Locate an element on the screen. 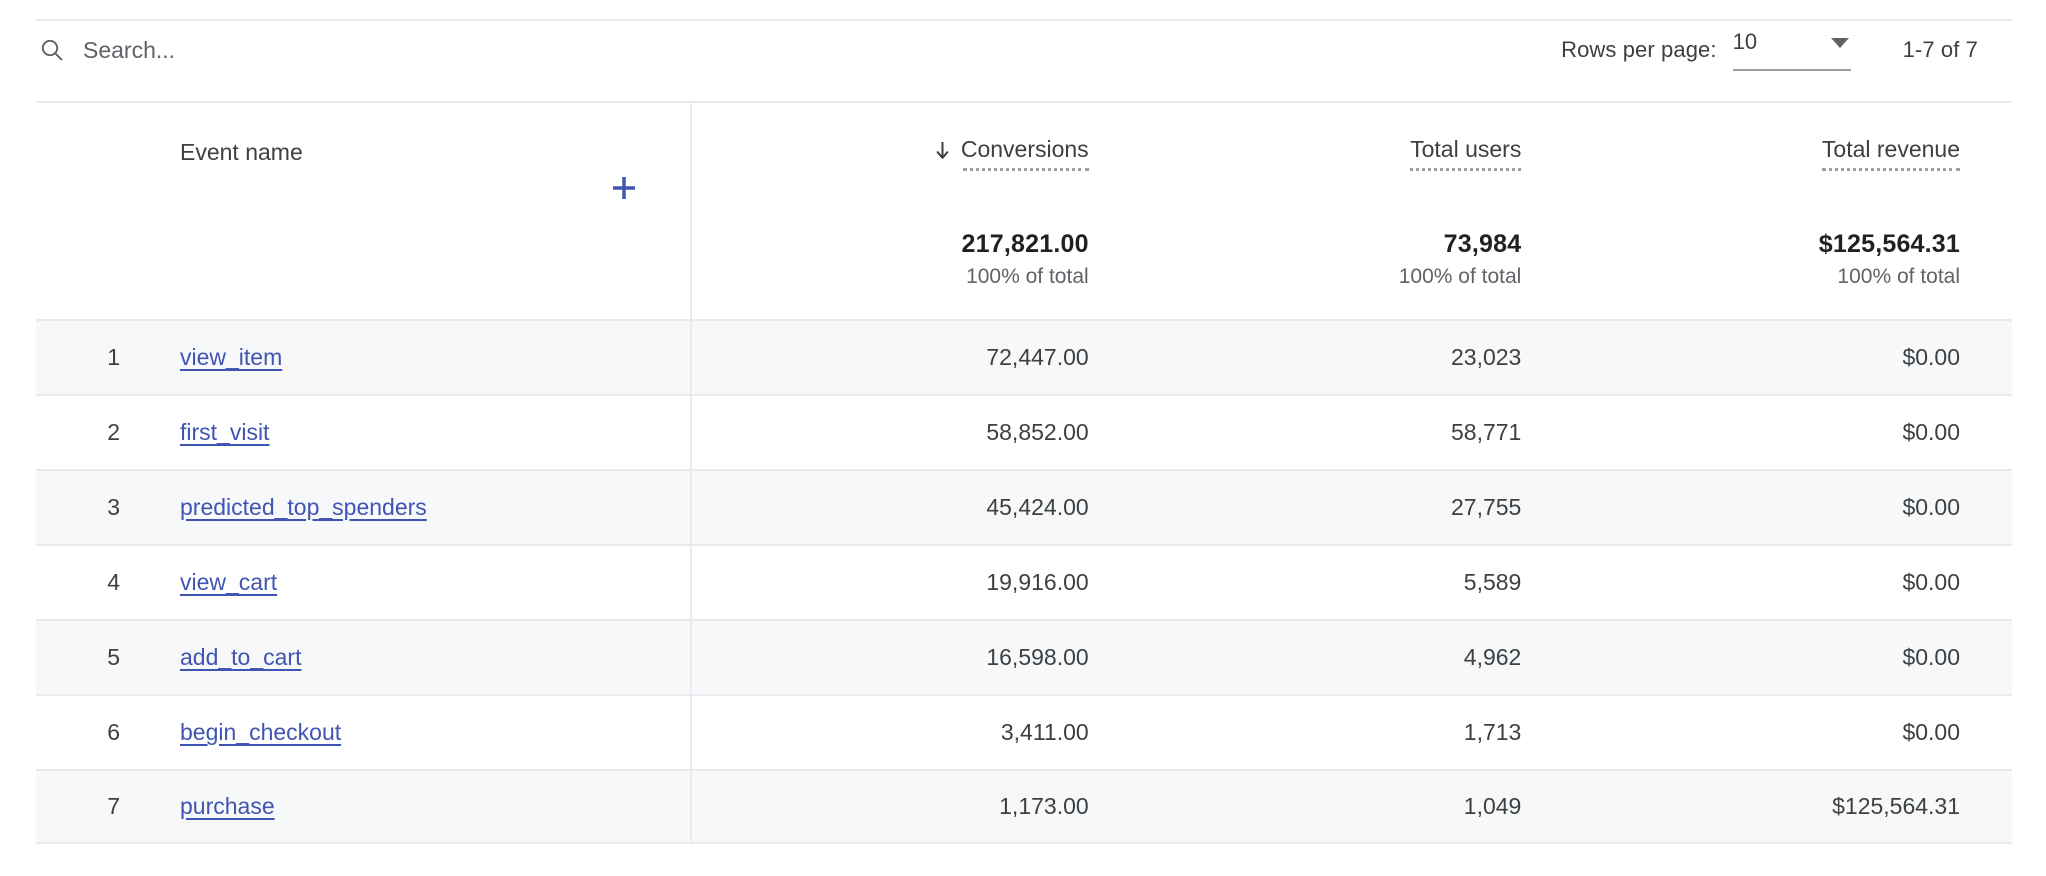 The width and height of the screenshot is (2046, 876). metric-header-total-users-inner: Total users is located at coordinates (1466, 153).